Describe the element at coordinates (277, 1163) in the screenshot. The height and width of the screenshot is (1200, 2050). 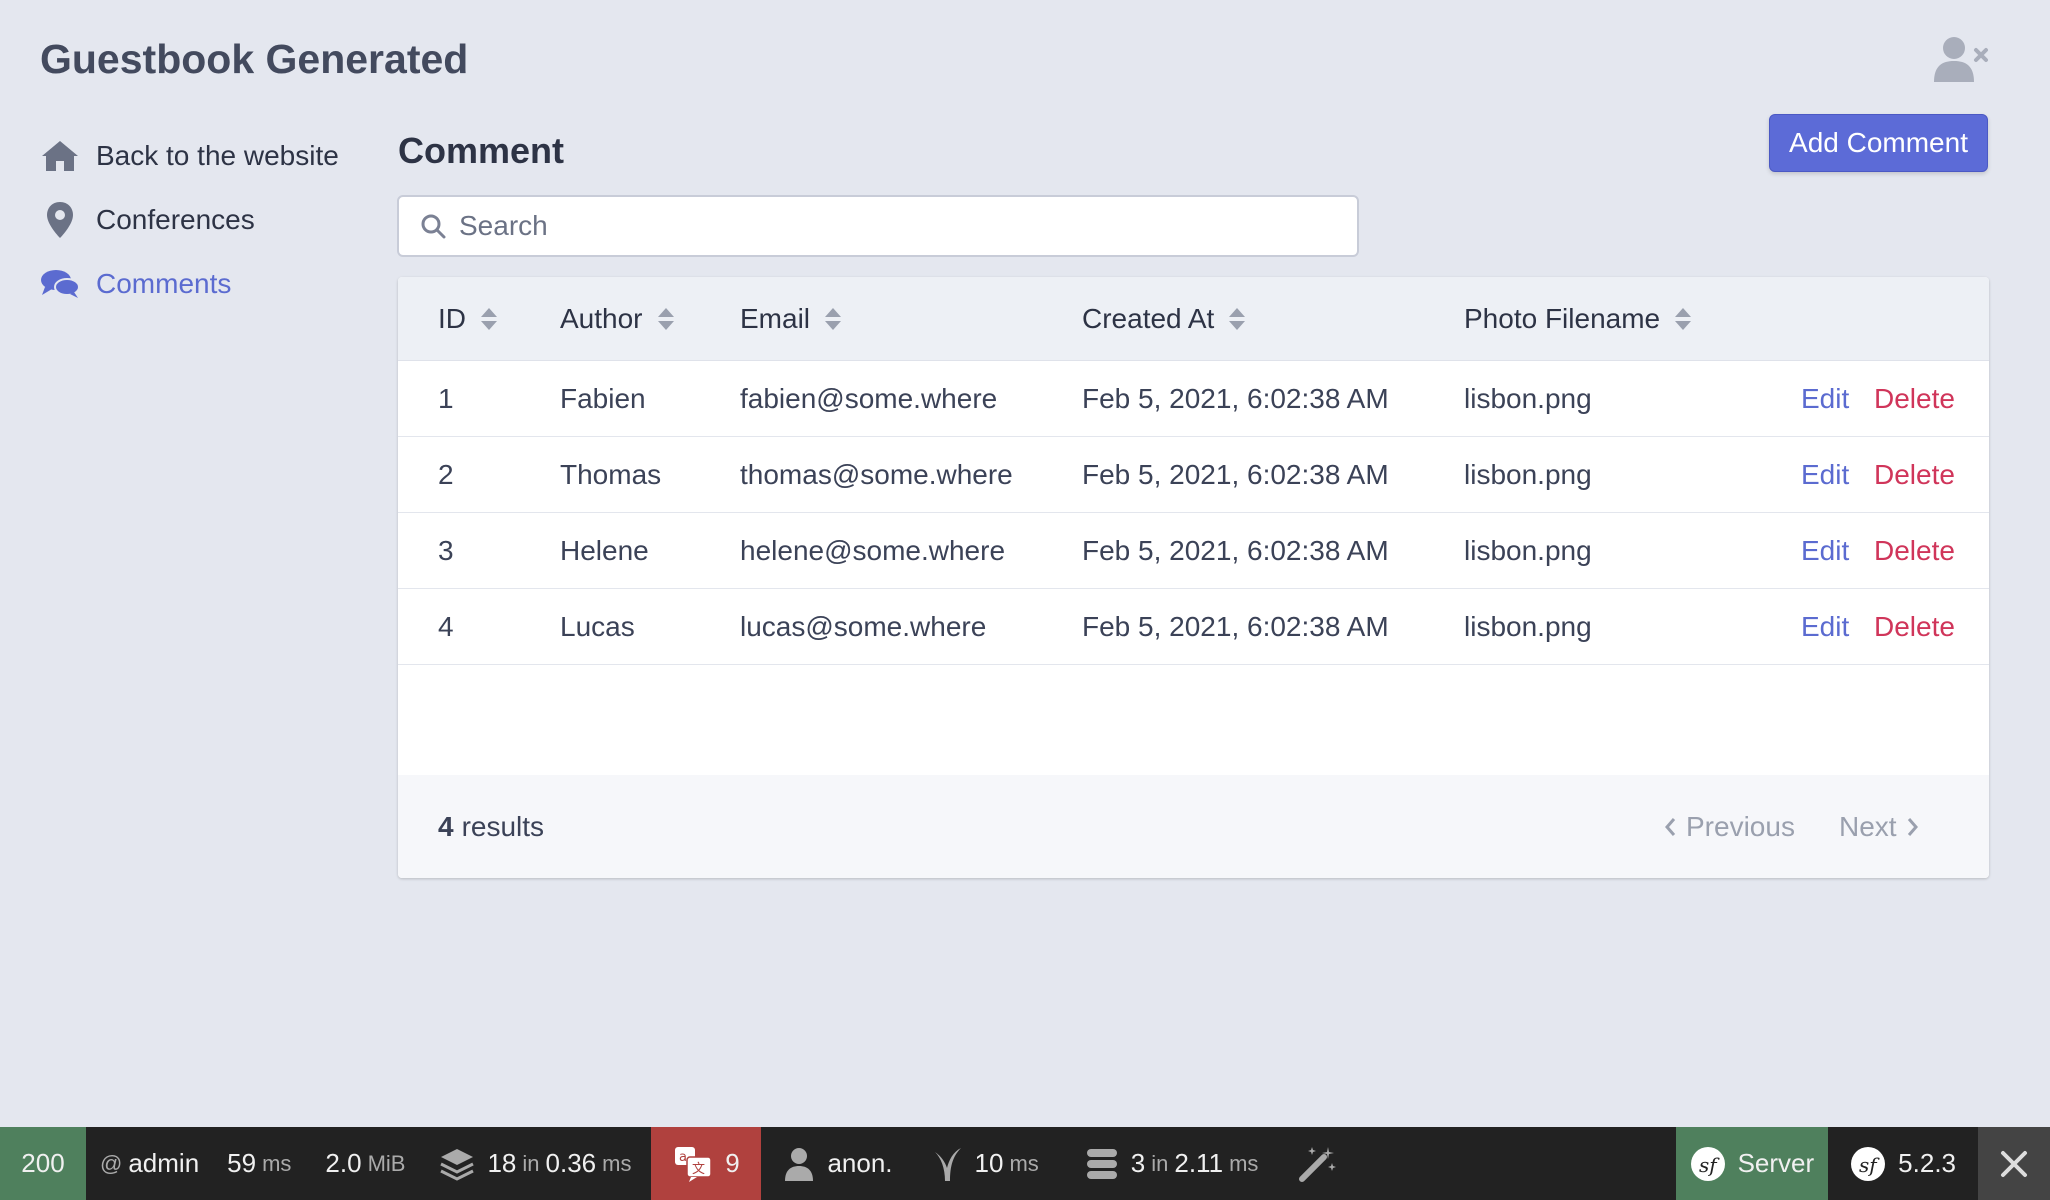
I see `time-unit: ms` at that location.